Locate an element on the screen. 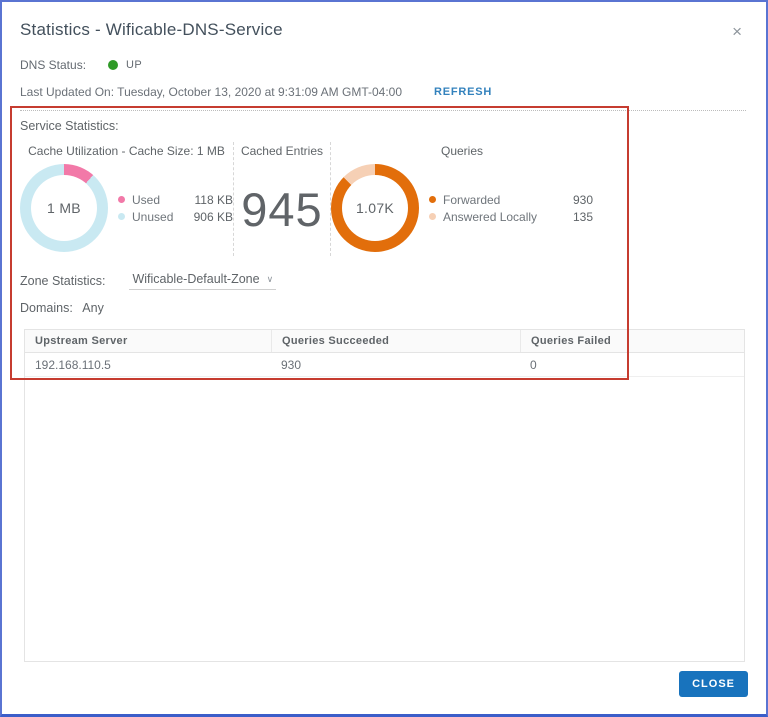 The height and width of the screenshot is (717, 768). queries-donut-chart: 1.07K is located at coordinates (375, 208).